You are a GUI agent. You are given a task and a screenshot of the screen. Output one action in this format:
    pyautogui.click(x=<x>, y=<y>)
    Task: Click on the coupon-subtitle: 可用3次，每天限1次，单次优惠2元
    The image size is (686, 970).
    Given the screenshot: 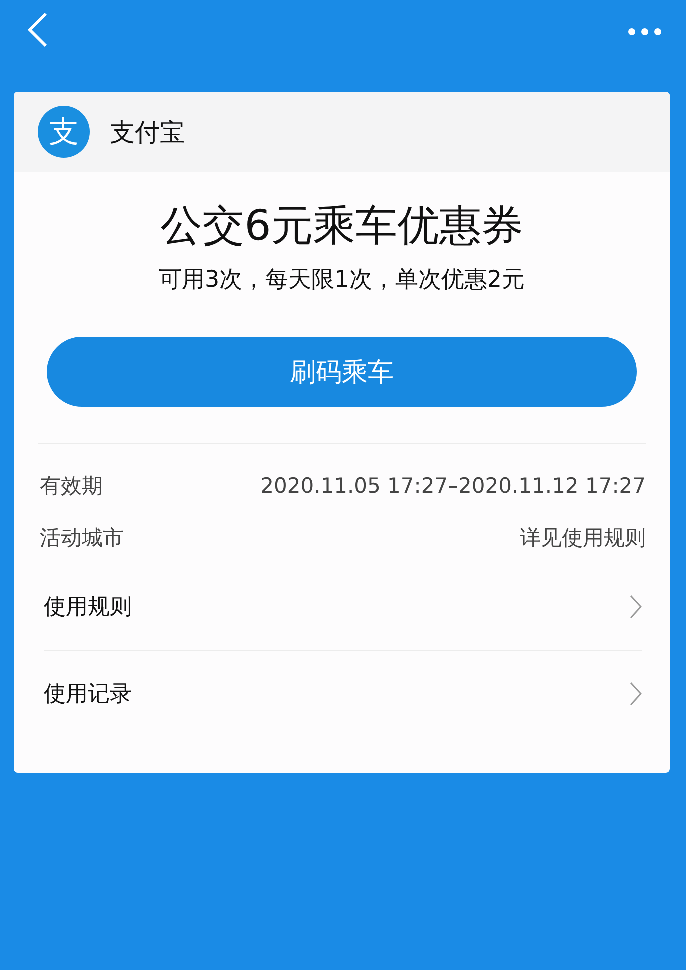 What is the action you would take?
    pyautogui.click(x=342, y=280)
    